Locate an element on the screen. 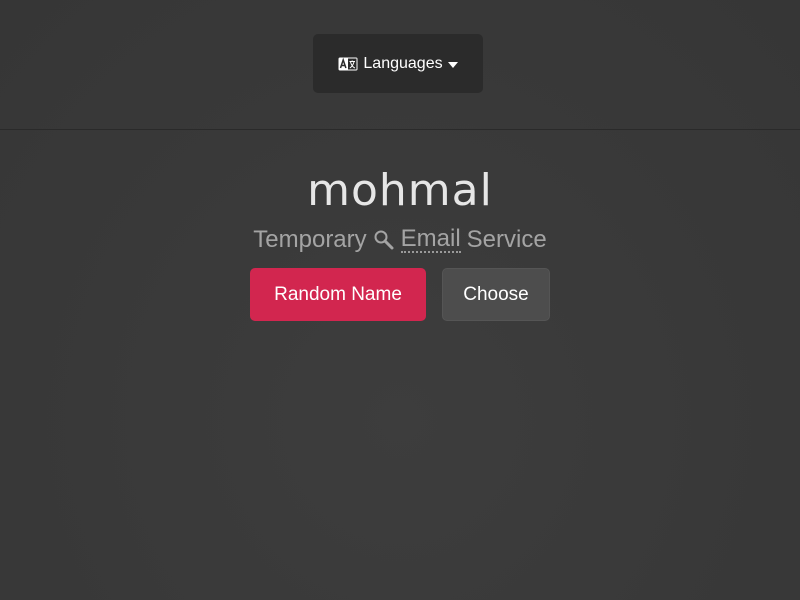  choose-button: Choose is located at coordinates (496, 294).